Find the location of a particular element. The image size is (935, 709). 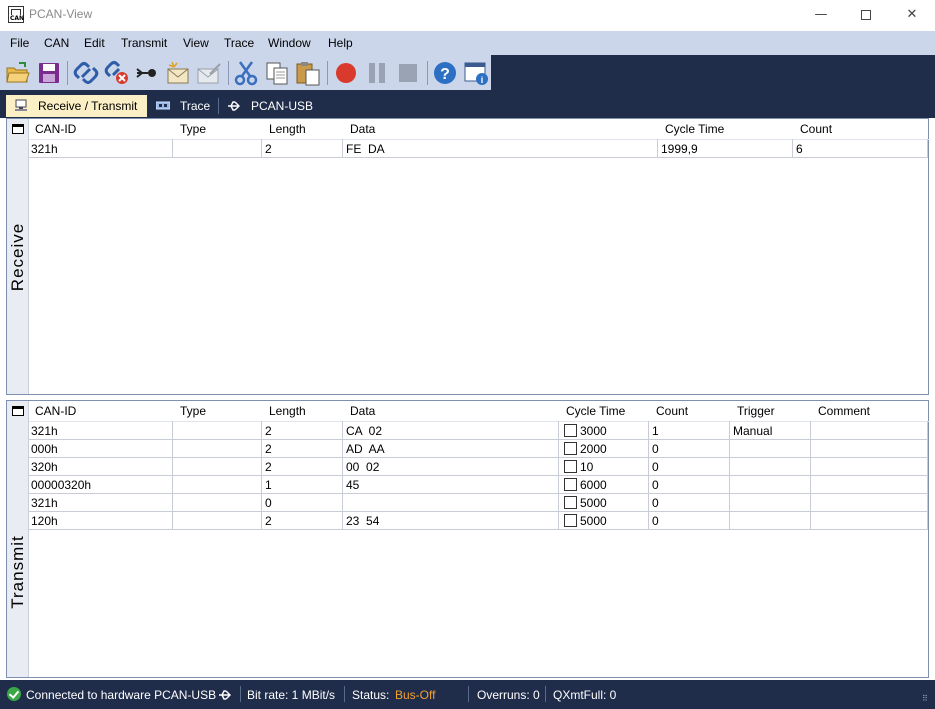

tab-trace: Trace is located at coordinates (184, 106).